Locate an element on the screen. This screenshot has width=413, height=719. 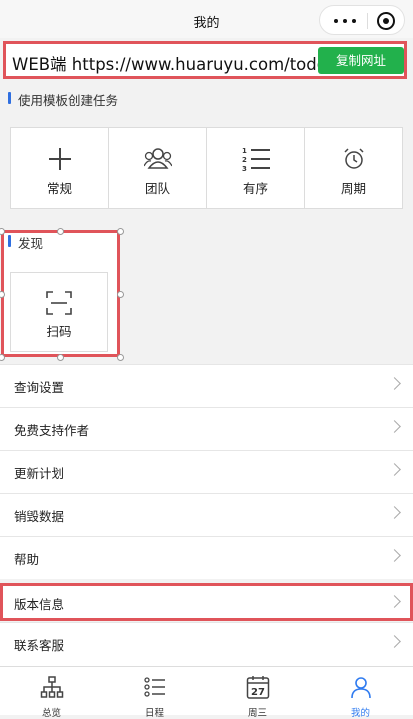
tab-label: 周三 is located at coordinates (257, 713).